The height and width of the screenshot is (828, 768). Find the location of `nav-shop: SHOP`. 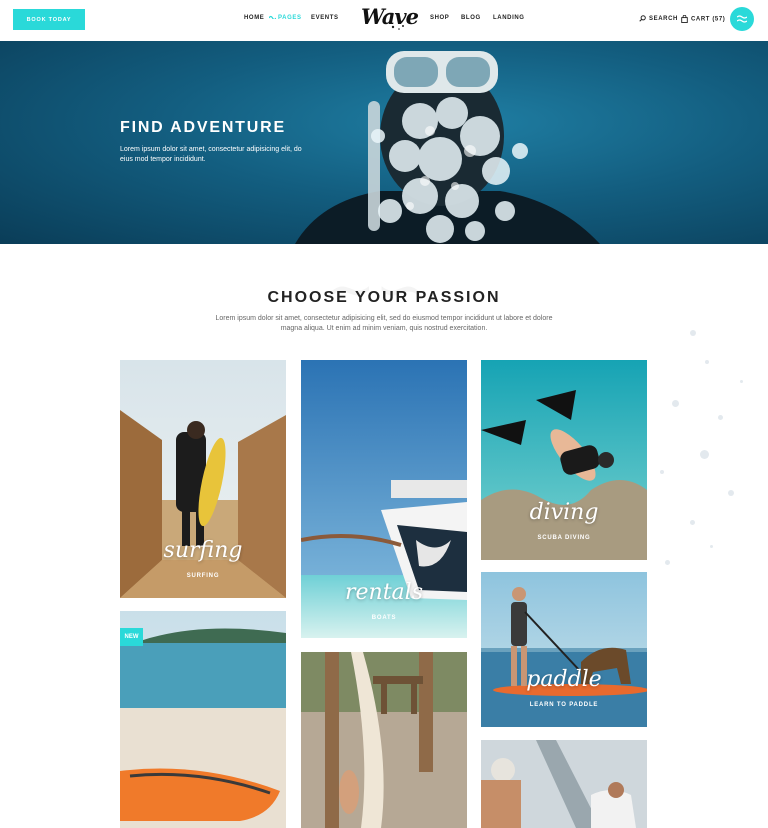

nav-shop: SHOP is located at coordinates (439, 18).